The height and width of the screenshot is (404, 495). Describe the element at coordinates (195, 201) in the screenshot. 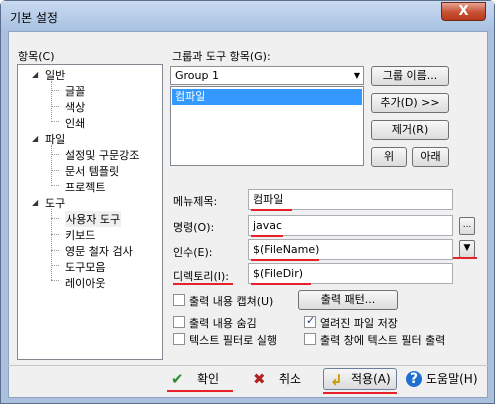

I see `menu-title-label: 메뉴제목:` at that location.